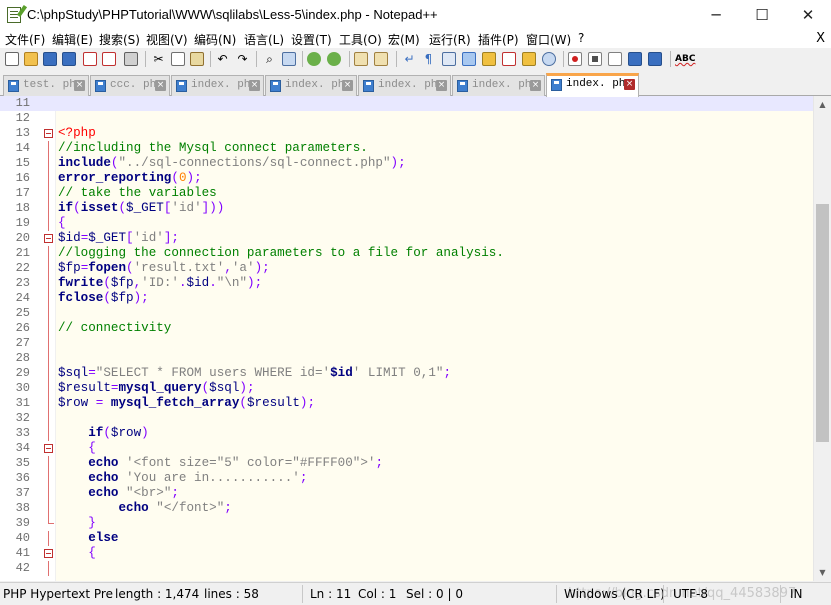  Describe the element at coordinates (269, 59) in the screenshot. I see `find-icon: ⌕` at that location.